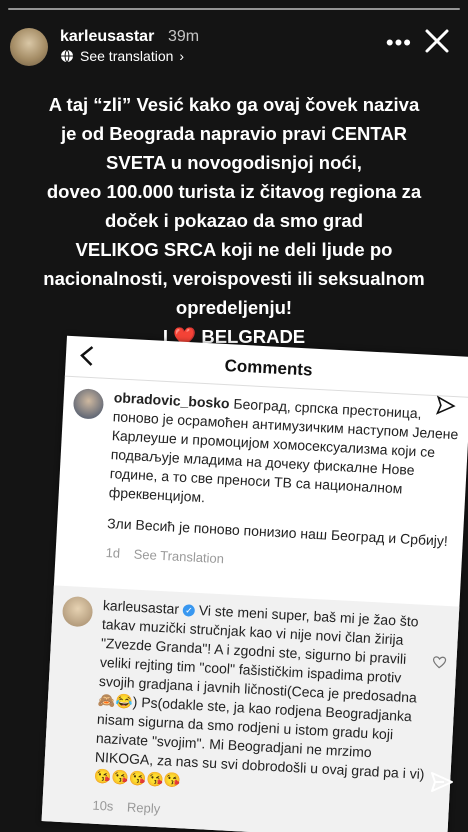  What do you see at coordinates (141, 606) in the screenshot?
I see `commenter-username: karleusastar` at bounding box center [141, 606].